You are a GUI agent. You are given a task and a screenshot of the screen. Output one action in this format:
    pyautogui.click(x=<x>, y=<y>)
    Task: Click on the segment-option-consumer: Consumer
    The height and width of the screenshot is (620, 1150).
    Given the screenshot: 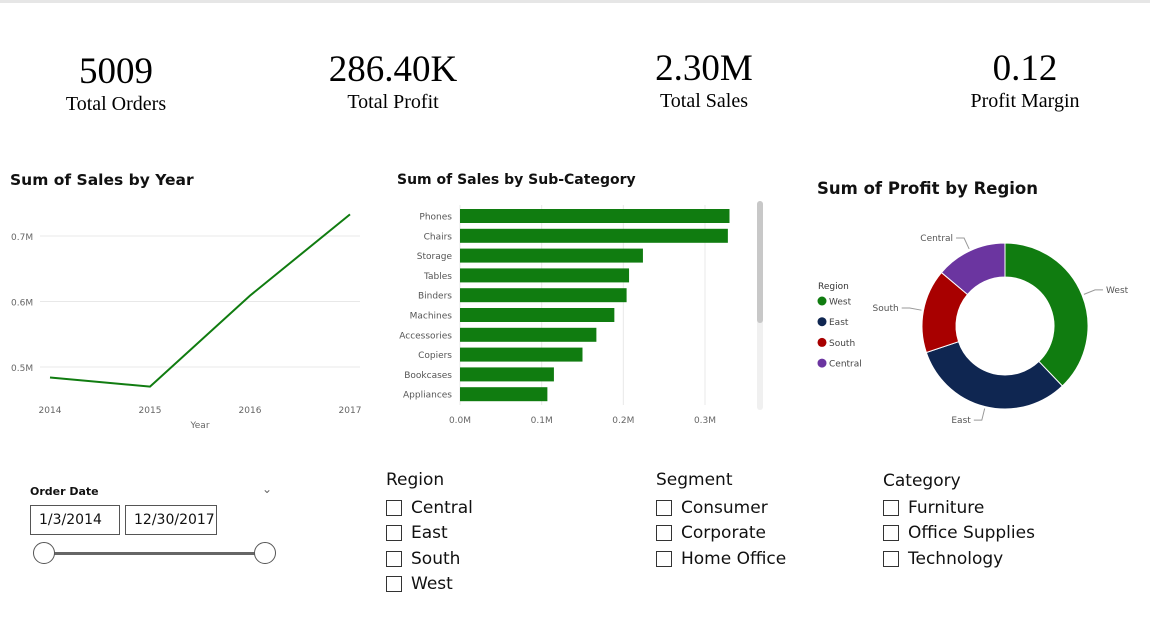 What is the action you would take?
    pyautogui.click(x=721, y=508)
    